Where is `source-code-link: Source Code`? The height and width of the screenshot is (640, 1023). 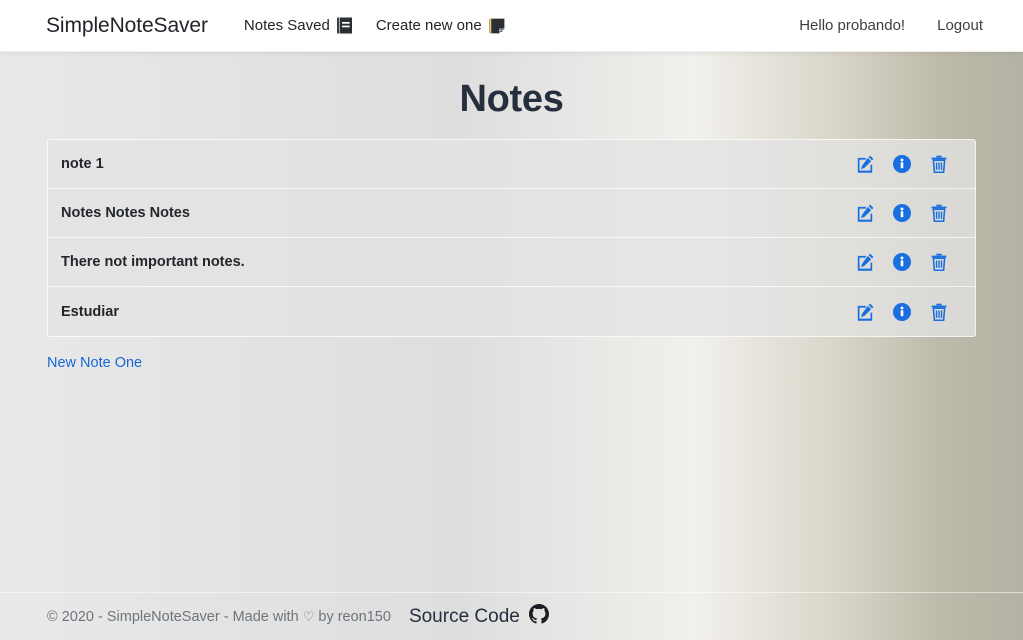
source-code-link: Source Code is located at coordinates (478, 616).